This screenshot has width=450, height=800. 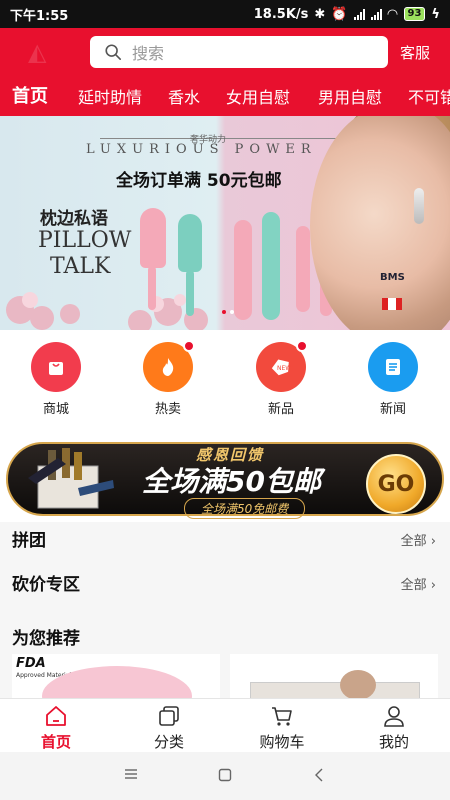 I want to click on section-title: 拼团, so click(x=29, y=541).